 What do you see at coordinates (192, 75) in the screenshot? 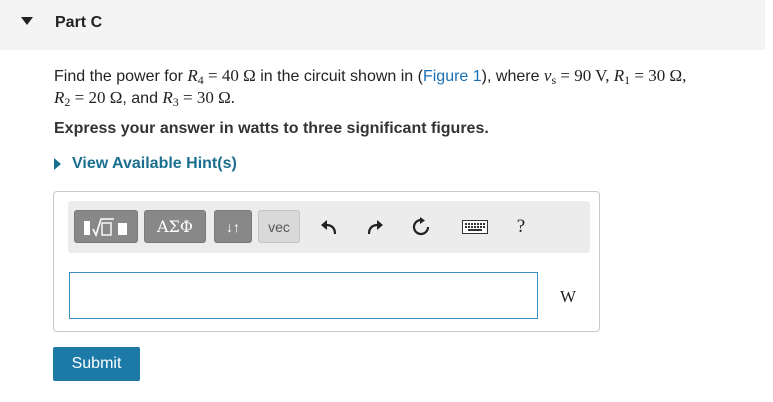
I see `r4-symbol: R` at bounding box center [192, 75].